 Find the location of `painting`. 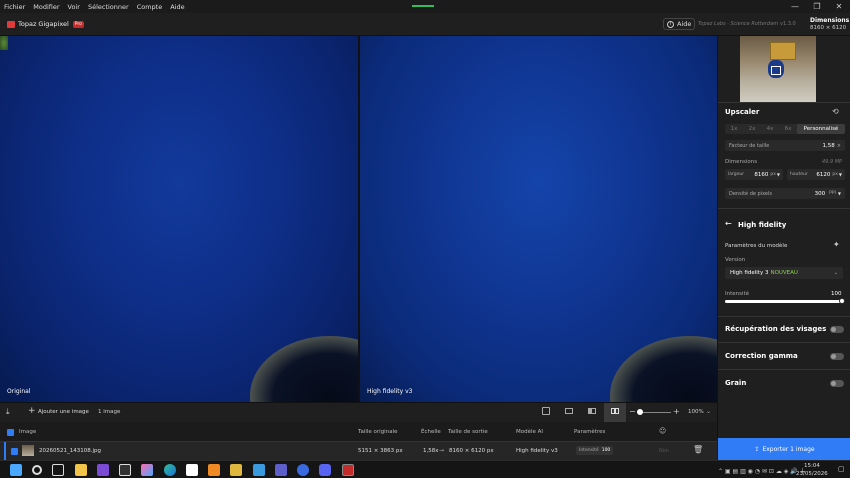

painting is located at coordinates (783, 51).